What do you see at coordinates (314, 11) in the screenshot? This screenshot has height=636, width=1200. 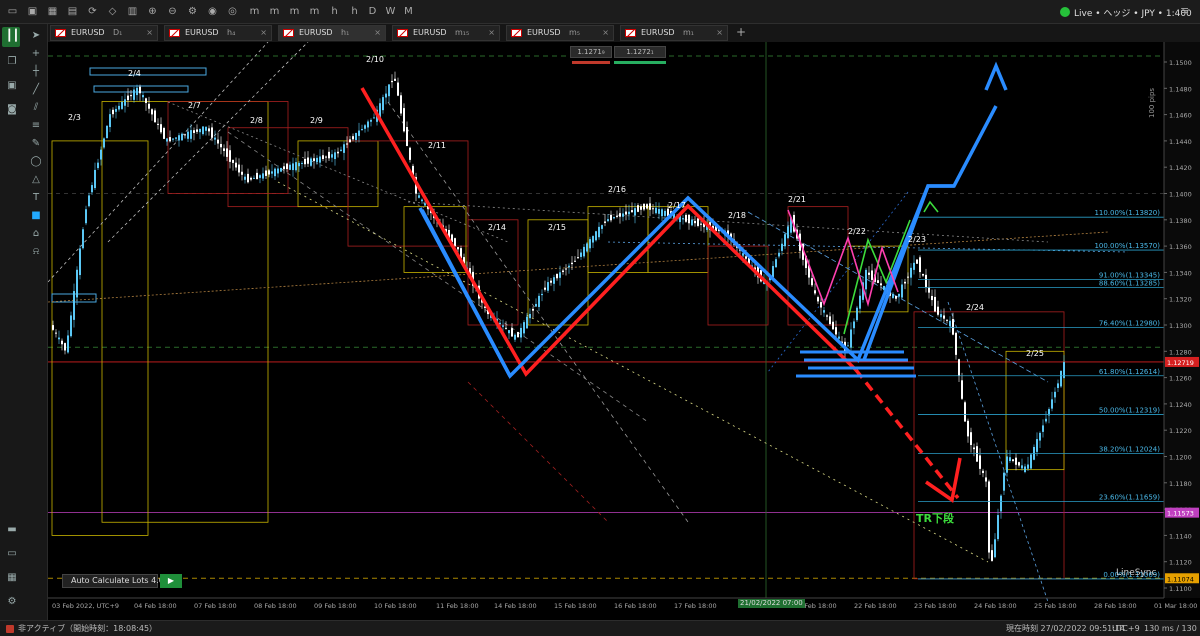 I see `tf-m30-icon: m` at bounding box center [314, 11].